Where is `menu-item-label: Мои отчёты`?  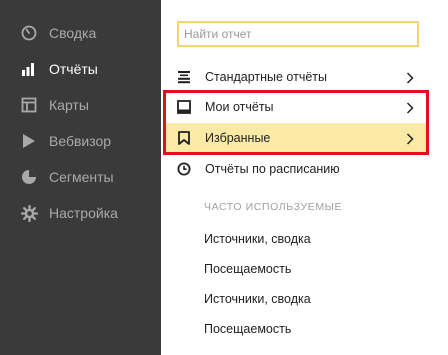 menu-item-label: Мои отчёты is located at coordinates (239, 107).